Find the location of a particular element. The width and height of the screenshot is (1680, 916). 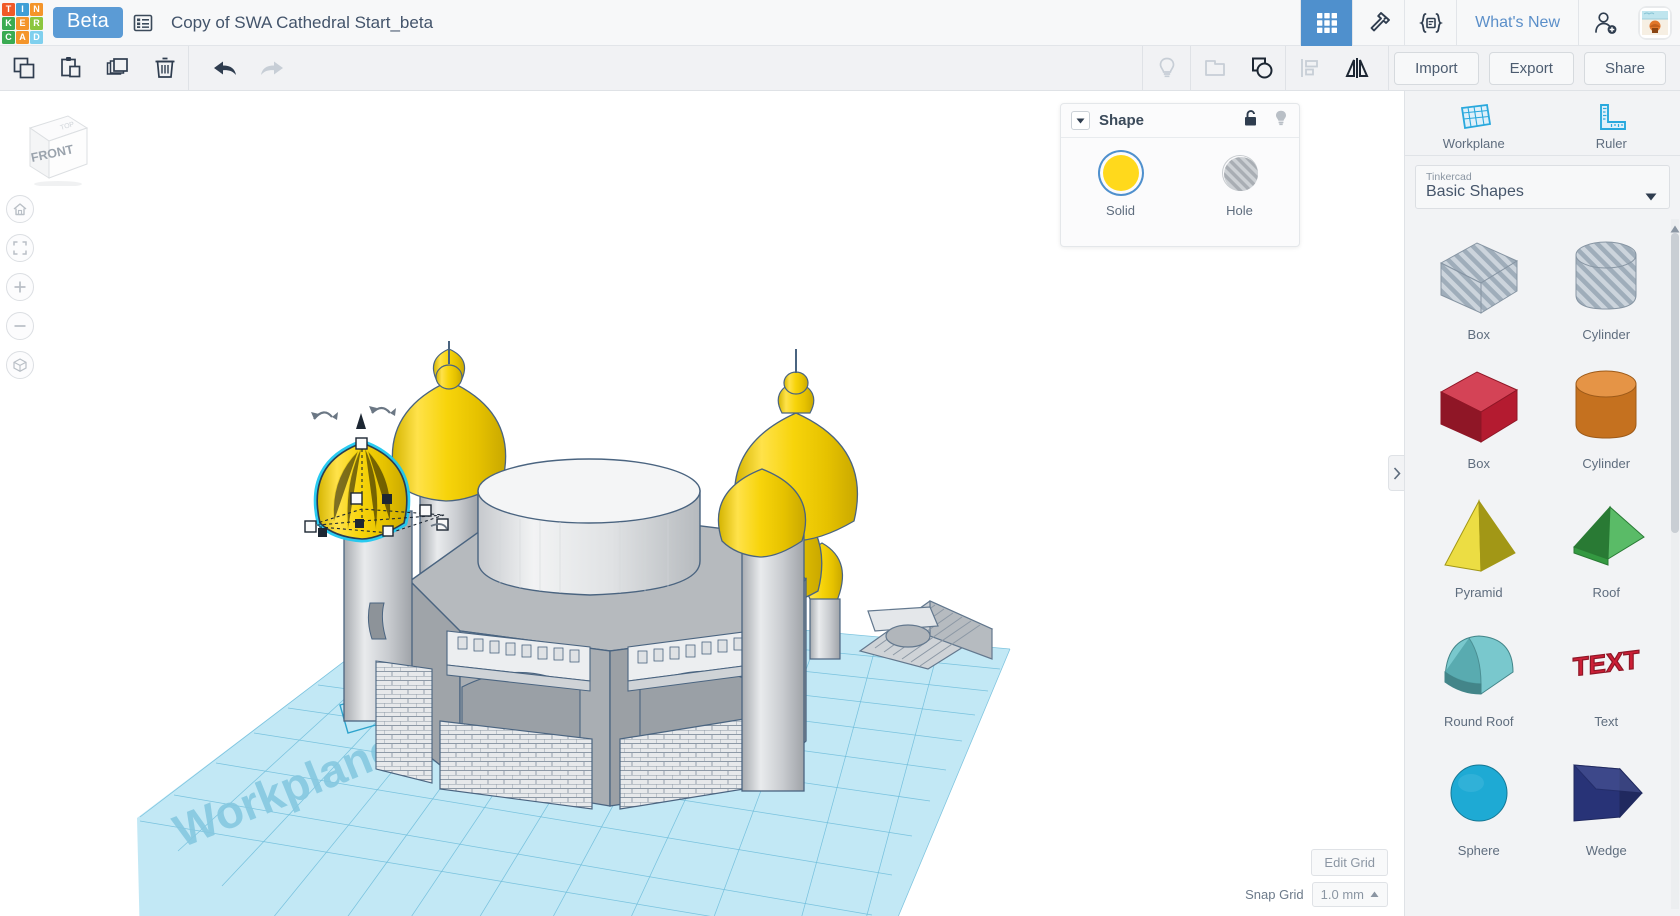

shape-item-label: Wedge is located at coordinates (1606, 850).